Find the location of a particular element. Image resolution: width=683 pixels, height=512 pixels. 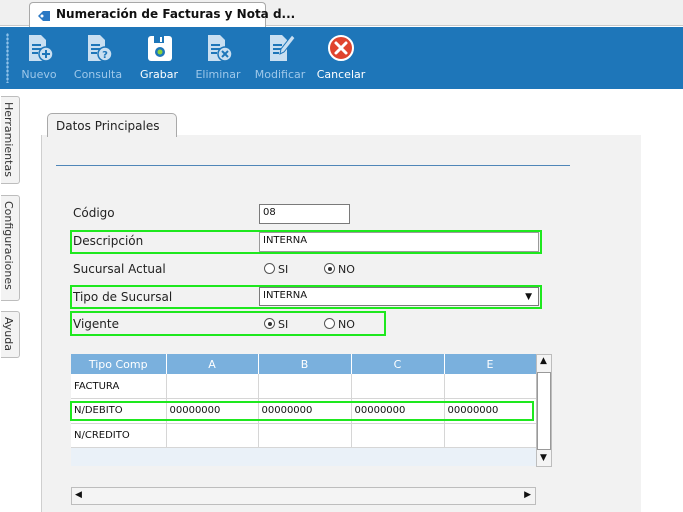

table-cell: N/CREDITO is located at coordinates (119, 435).